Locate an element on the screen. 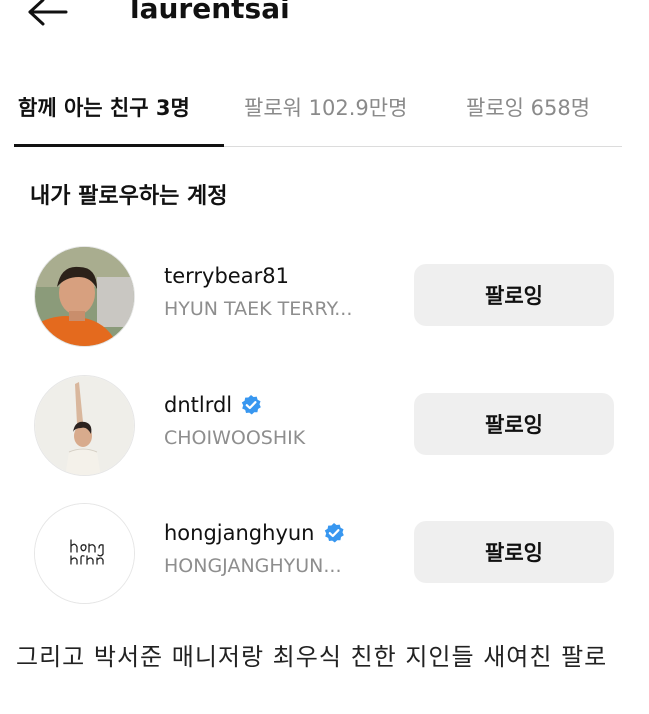  back-button is located at coordinates (48, 15).